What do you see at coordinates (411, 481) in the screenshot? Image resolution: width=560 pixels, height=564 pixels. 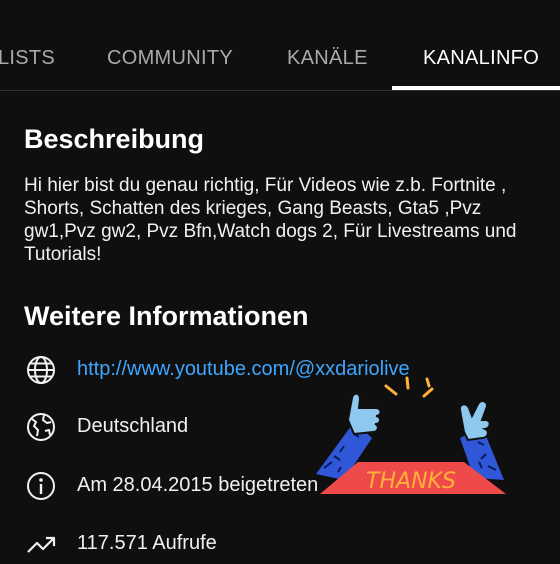 I see `sticker-text: THANKS` at bounding box center [411, 481].